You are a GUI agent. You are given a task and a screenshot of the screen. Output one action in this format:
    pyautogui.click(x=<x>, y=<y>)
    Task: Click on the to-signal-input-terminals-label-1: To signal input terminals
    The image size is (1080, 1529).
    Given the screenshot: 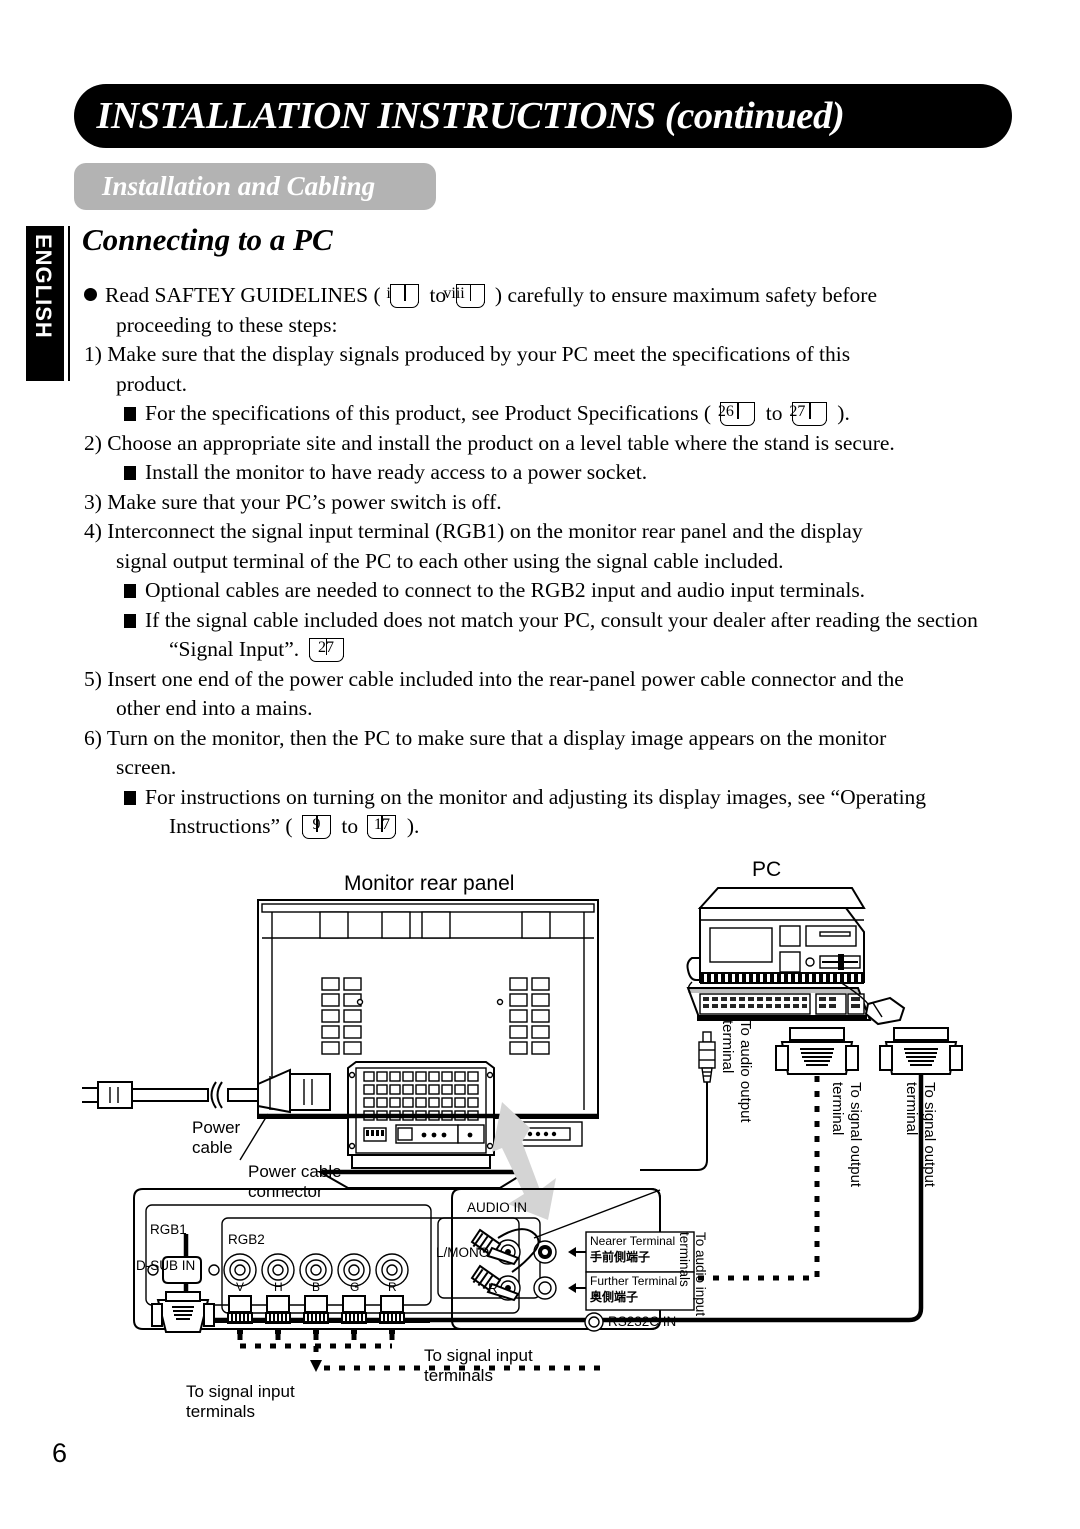 What is the action you would take?
    pyautogui.click(x=240, y=1401)
    